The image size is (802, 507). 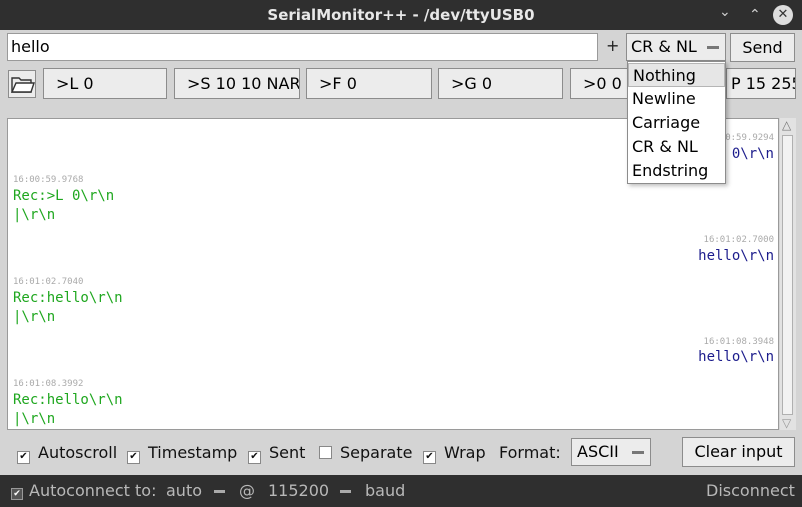 I want to click on autoconnect-checkbox: ✔ Autoconnect to:, so click(x=83, y=491).